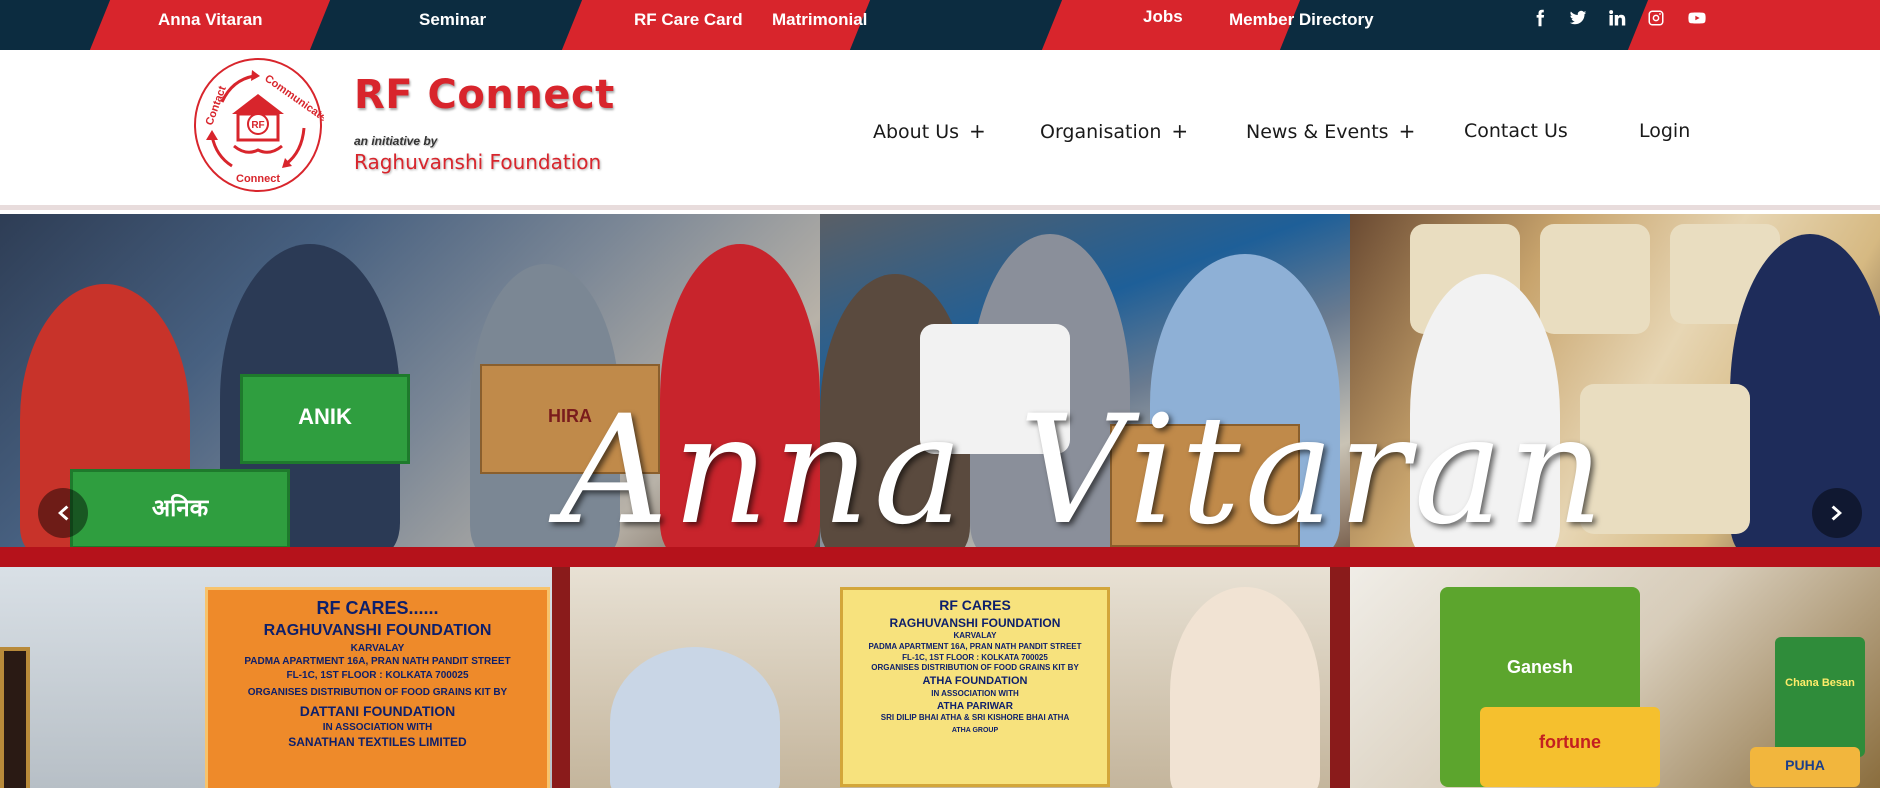  I want to click on topbar-link-seminar: Seminar, so click(452, 20).